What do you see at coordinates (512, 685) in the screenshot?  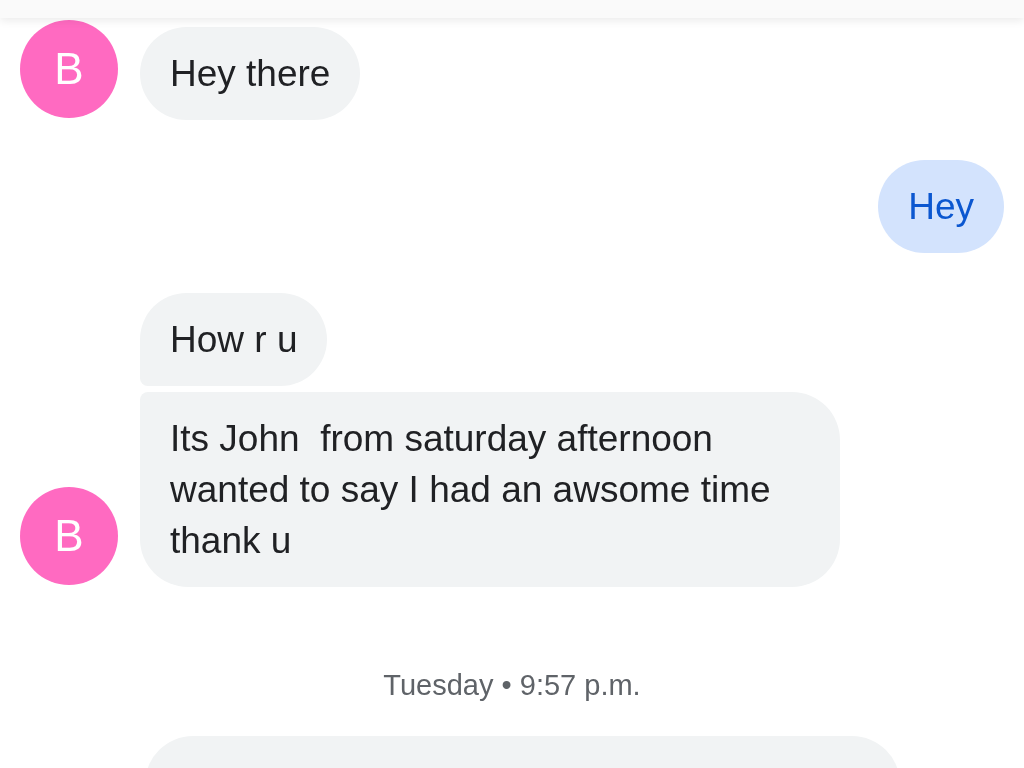 I see `message-timestamp: Tuesday • 9:57 p.m.` at bounding box center [512, 685].